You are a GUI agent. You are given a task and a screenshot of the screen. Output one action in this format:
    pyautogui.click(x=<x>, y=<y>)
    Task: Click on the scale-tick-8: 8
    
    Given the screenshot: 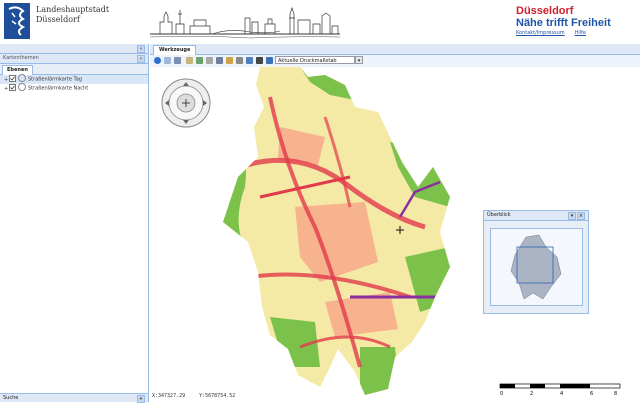 What is the action you would take?
    pyautogui.click(x=615, y=394)
    